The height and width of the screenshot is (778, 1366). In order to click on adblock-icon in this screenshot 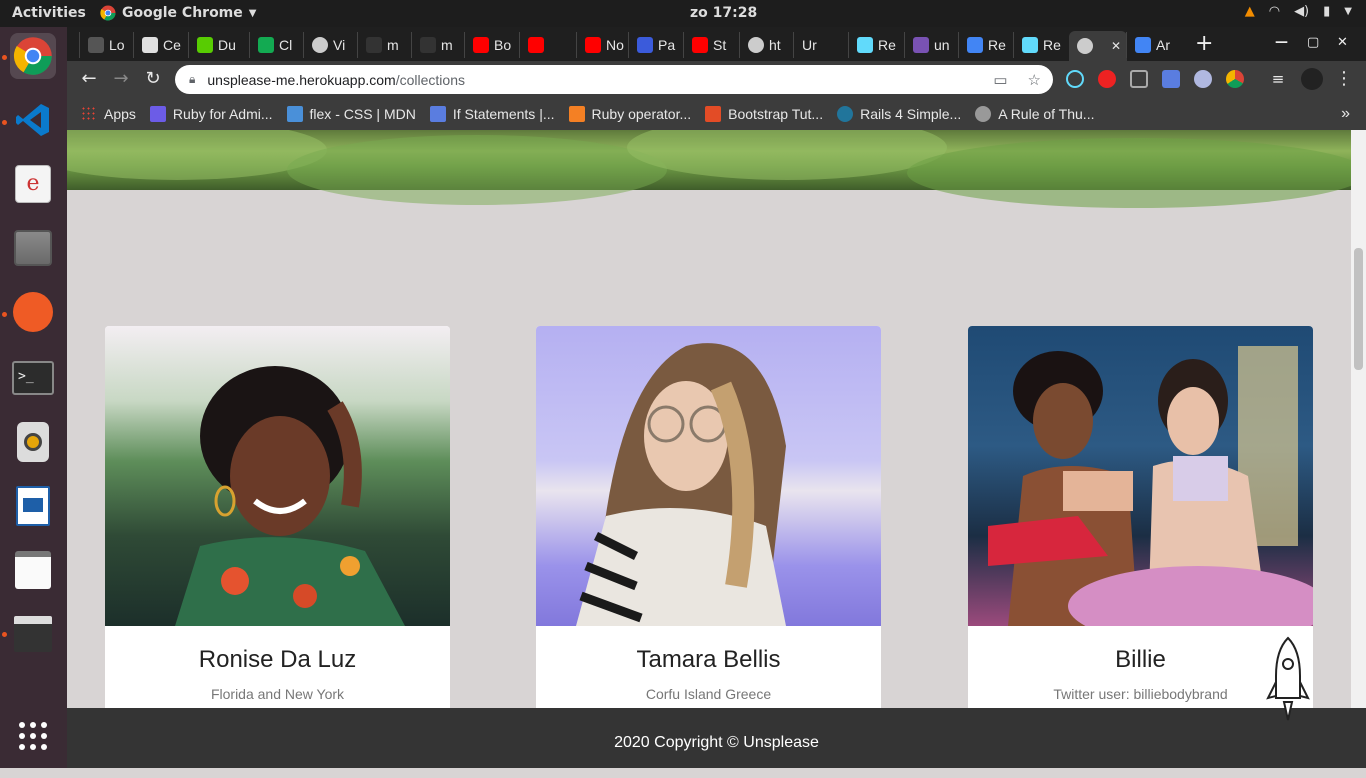, I will do `click(1107, 79)`.